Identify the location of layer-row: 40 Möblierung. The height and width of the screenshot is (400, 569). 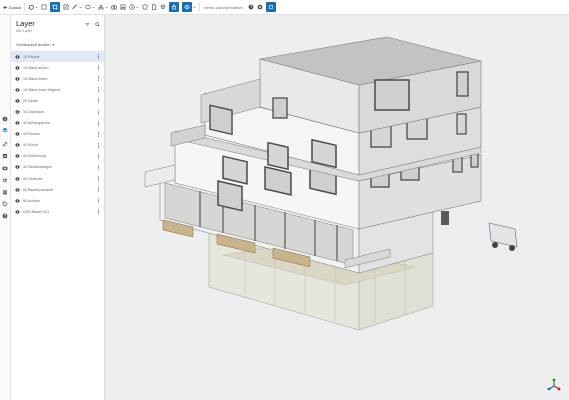
(57, 156).